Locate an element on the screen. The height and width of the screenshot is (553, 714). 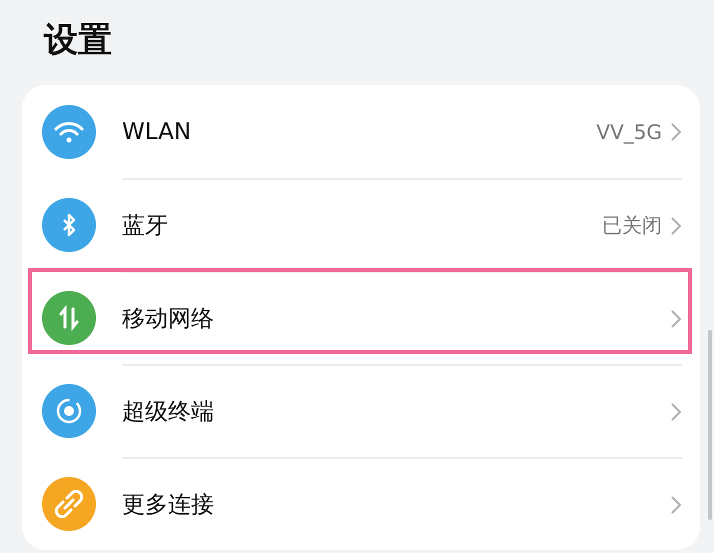
arrows-icon is located at coordinates (69, 317).